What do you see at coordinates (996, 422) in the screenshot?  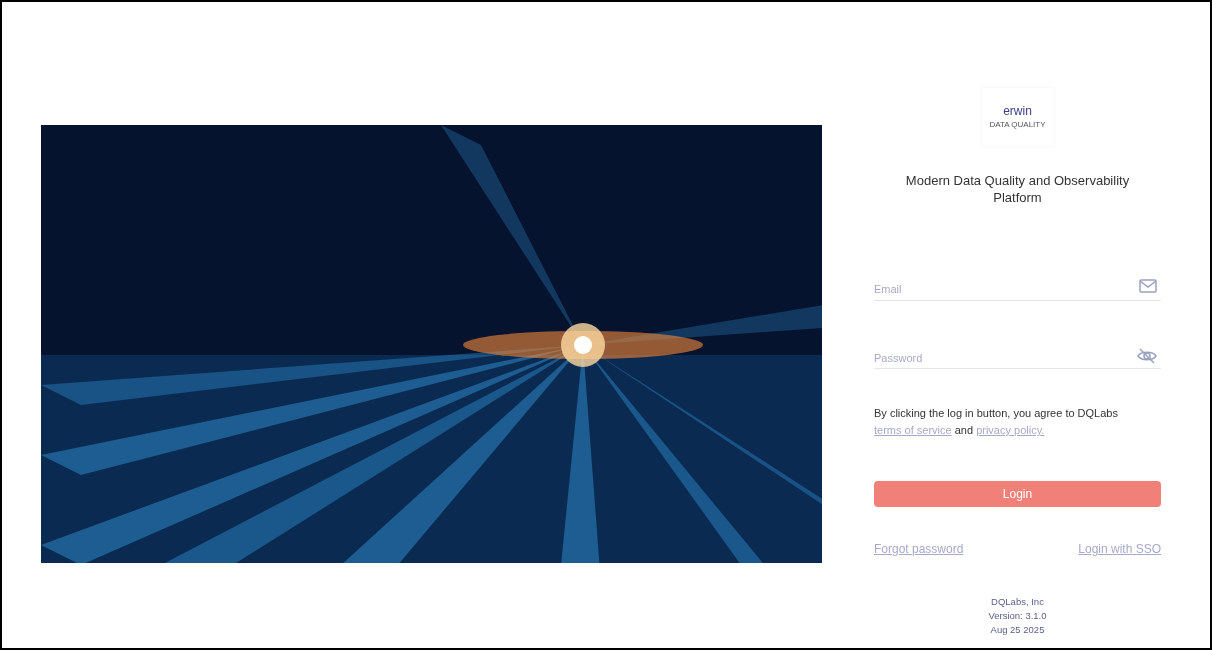 I see `agreement-text: By clicking the log in button, you agree to DQLabs terms of service and privacy policy.` at bounding box center [996, 422].